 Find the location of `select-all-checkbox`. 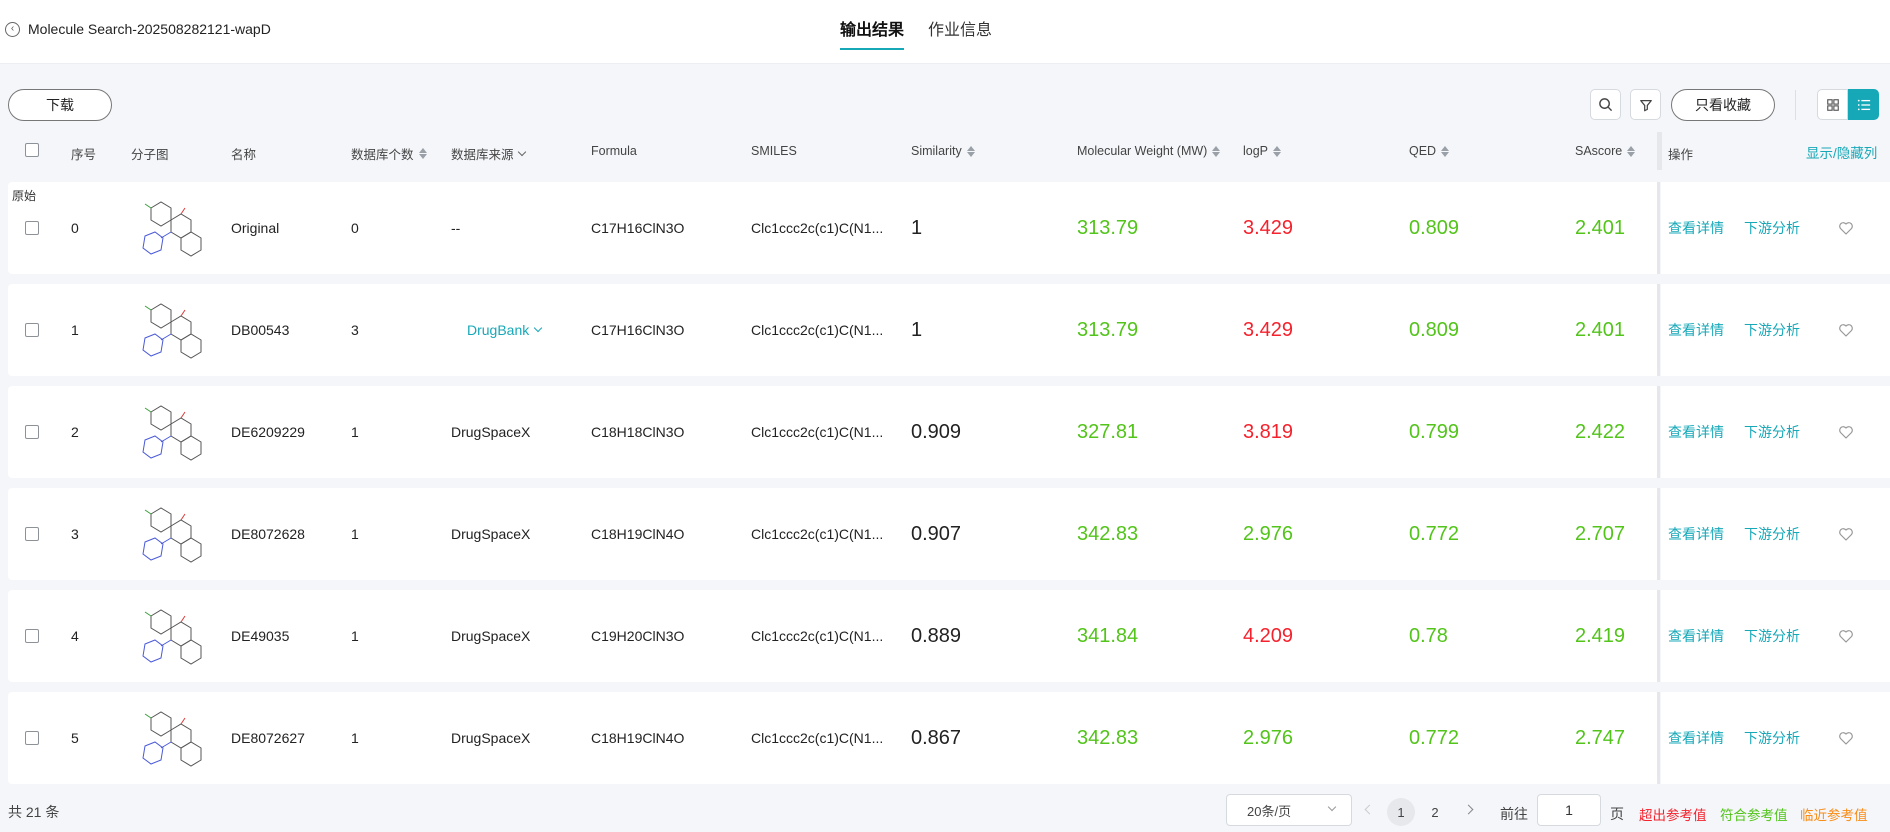

select-all-checkbox is located at coordinates (32, 150).